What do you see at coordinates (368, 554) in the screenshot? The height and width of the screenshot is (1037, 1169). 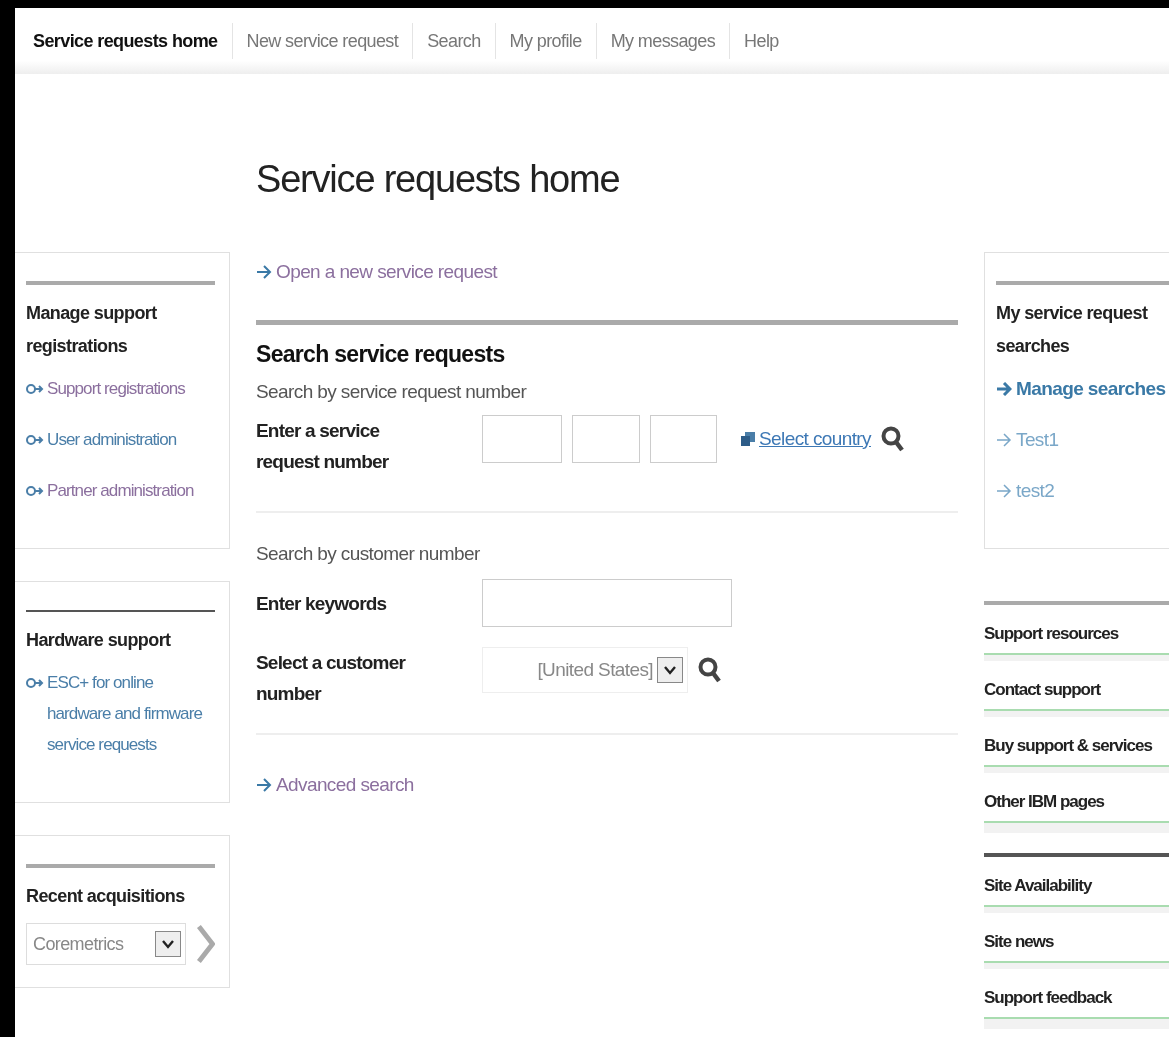 I see `subsection-title: Search by customer number` at bounding box center [368, 554].